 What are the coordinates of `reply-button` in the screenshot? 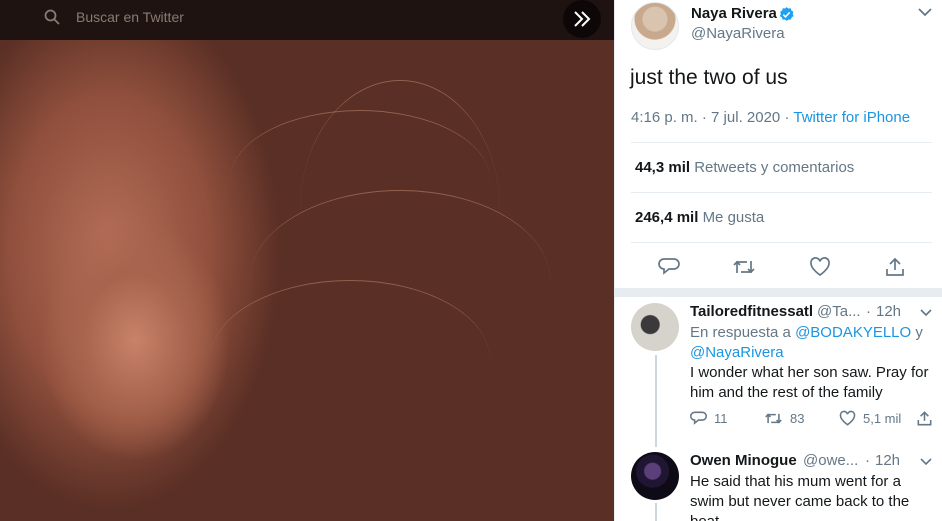 It's located at (669, 267).